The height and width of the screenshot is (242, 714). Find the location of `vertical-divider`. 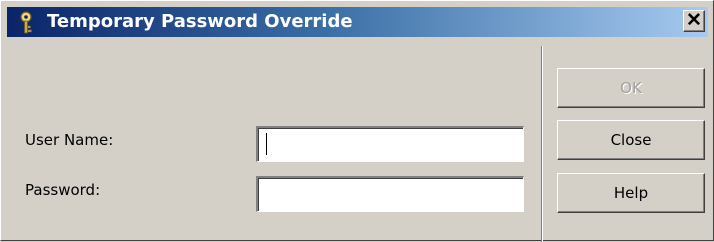

vertical-divider is located at coordinates (542, 144).